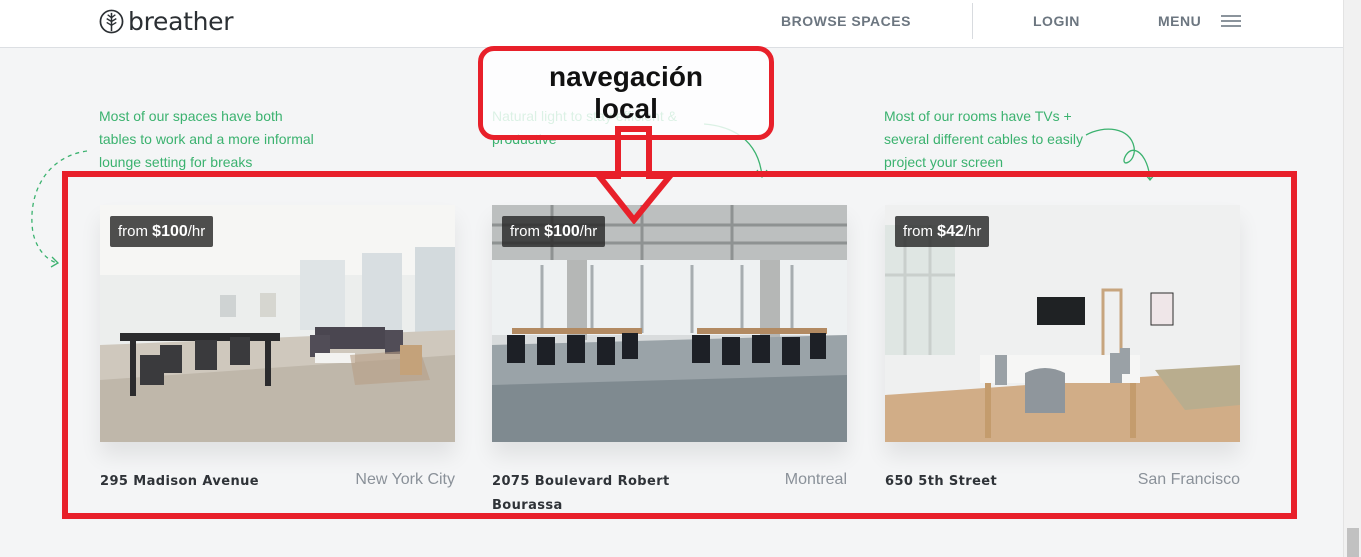 The image size is (1361, 557). Describe the element at coordinates (1353, 542) in the screenshot. I see `scrollbar-thumb` at that location.